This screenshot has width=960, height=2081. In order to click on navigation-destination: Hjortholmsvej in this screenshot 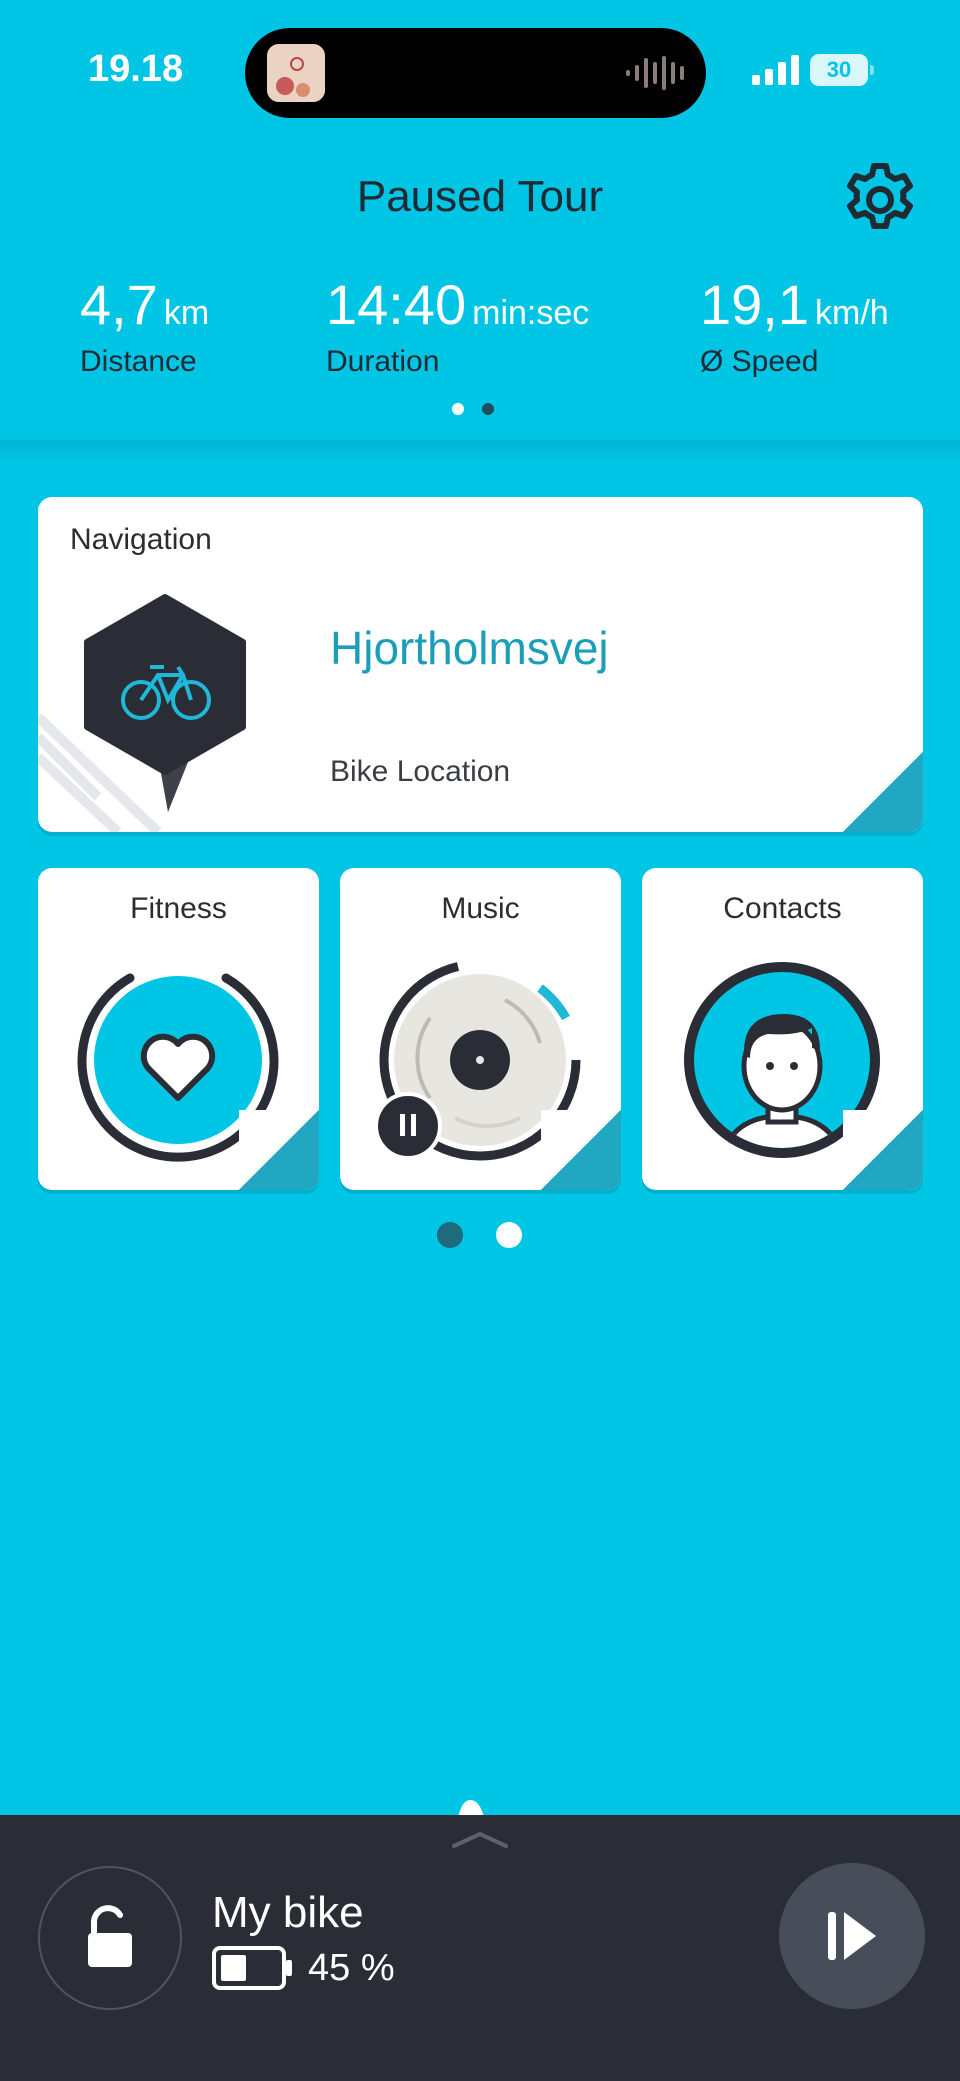, I will do `click(469, 648)`.